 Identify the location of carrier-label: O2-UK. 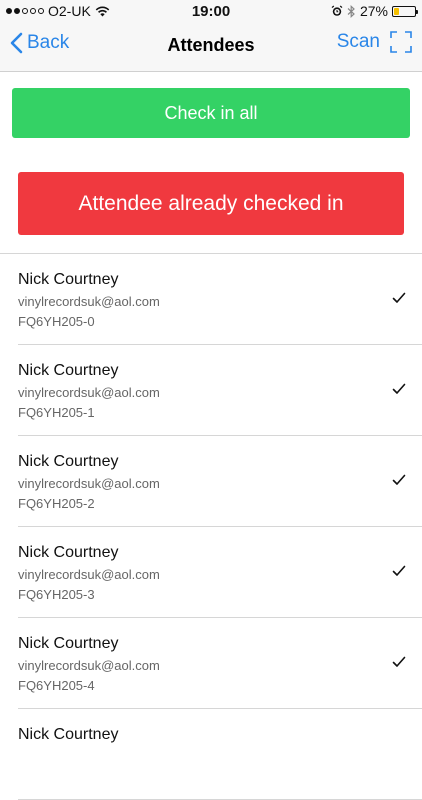
(69, 11).